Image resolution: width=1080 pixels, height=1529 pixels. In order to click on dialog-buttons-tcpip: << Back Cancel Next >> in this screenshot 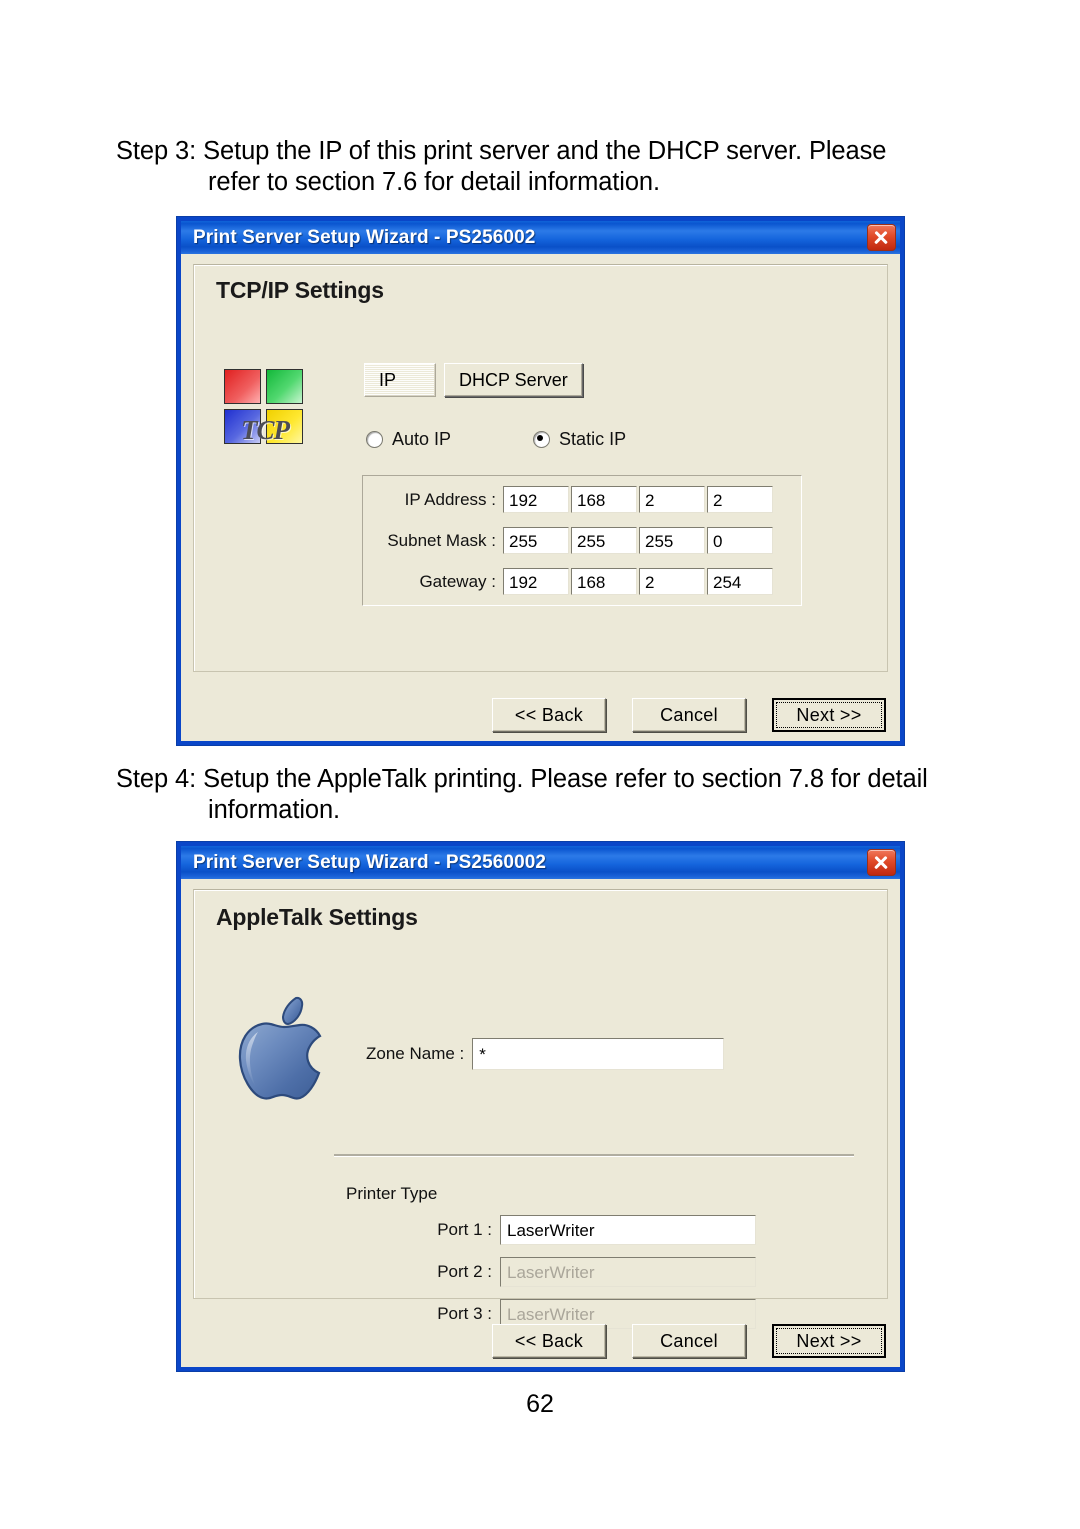, I will do `click(676, 715)`.